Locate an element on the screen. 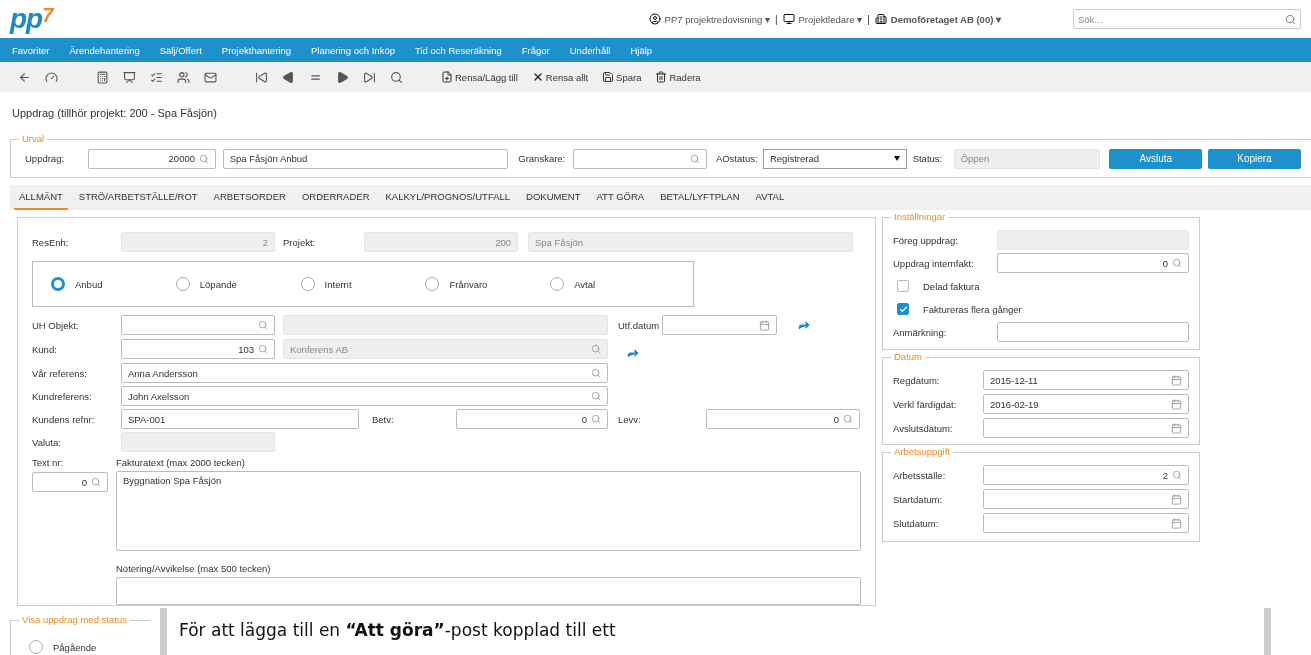 Image resolution: width=1311 pixels, height=655 pixels. back-icon is located at coordinates (24, 77).